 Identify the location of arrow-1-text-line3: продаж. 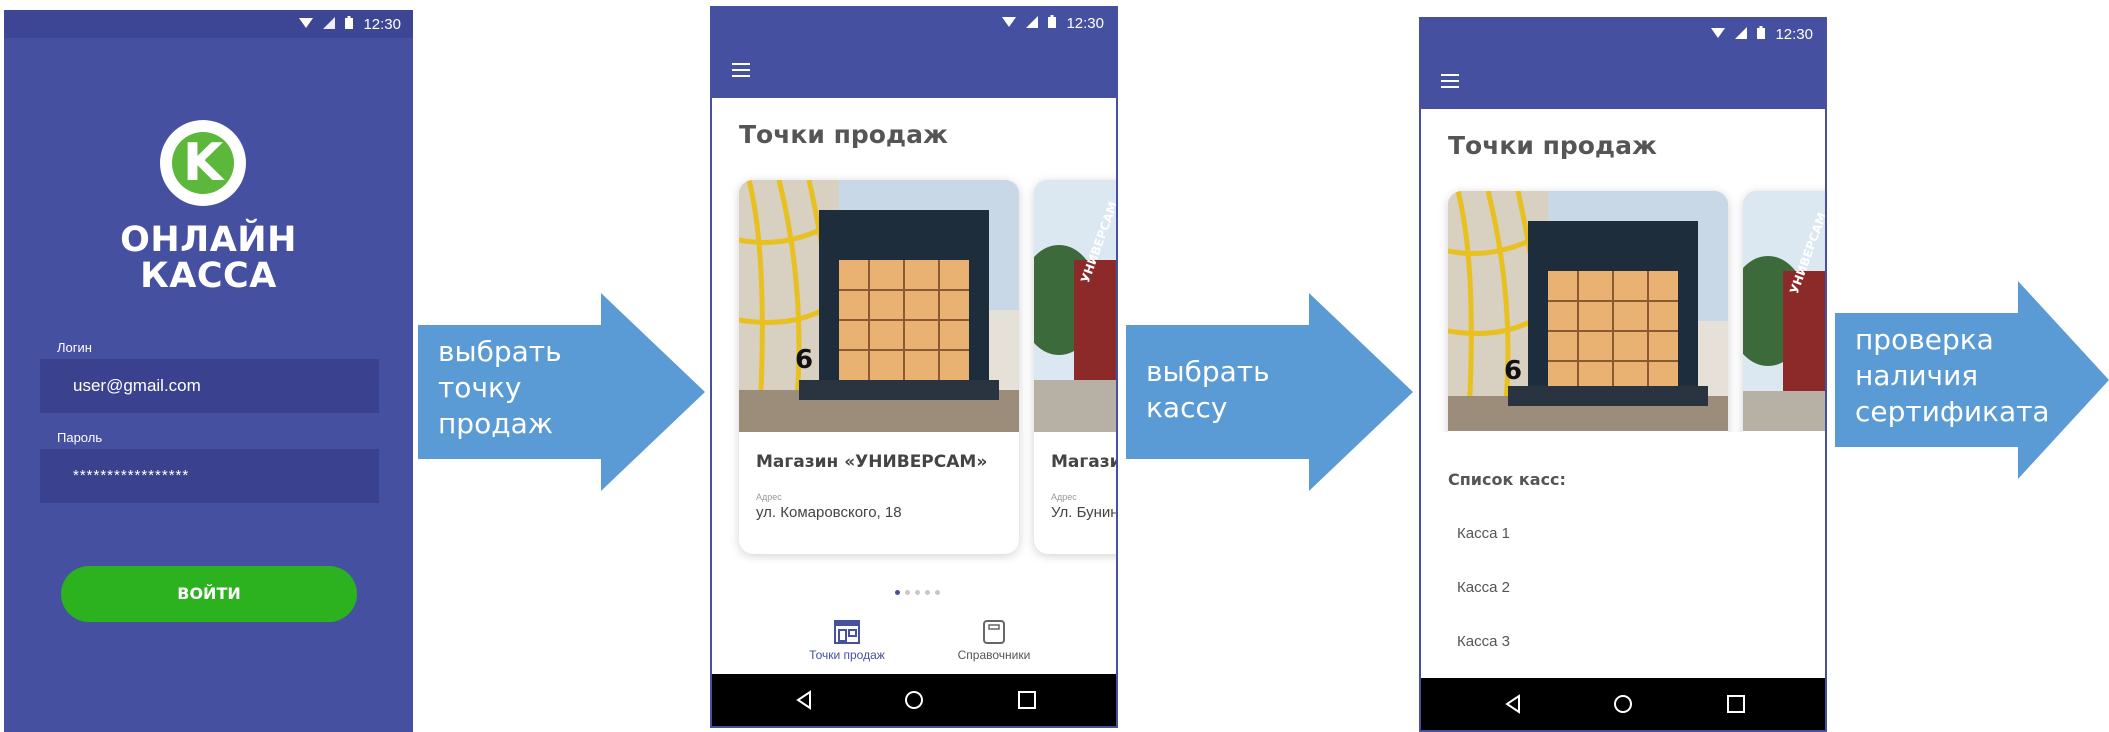
(495, 423).